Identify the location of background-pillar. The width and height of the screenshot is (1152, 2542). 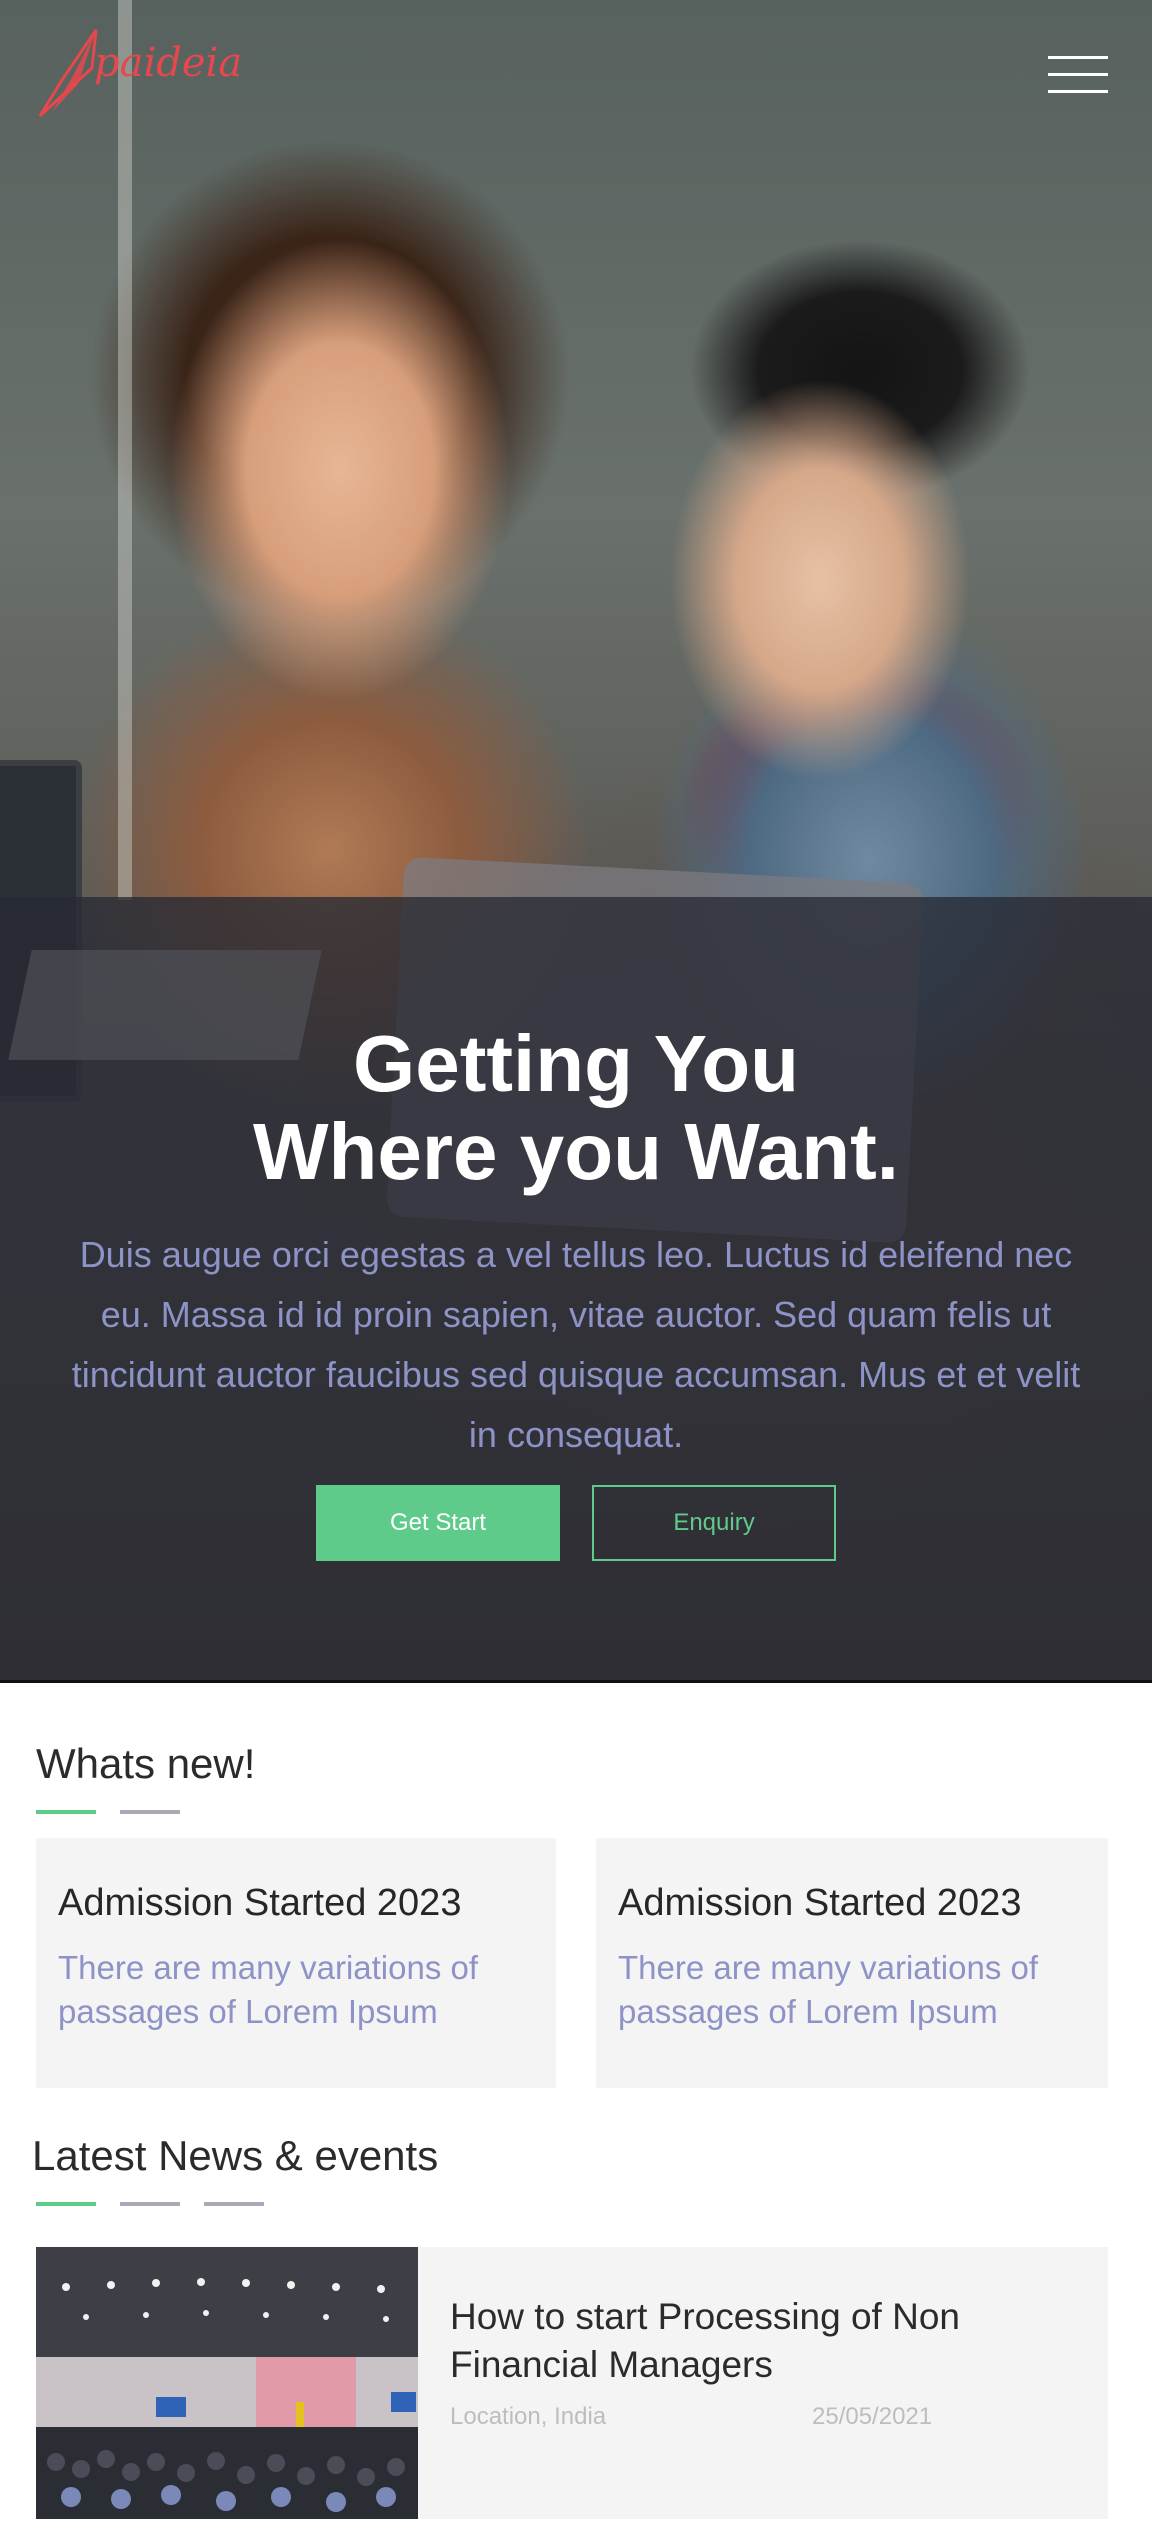
(125, 450).